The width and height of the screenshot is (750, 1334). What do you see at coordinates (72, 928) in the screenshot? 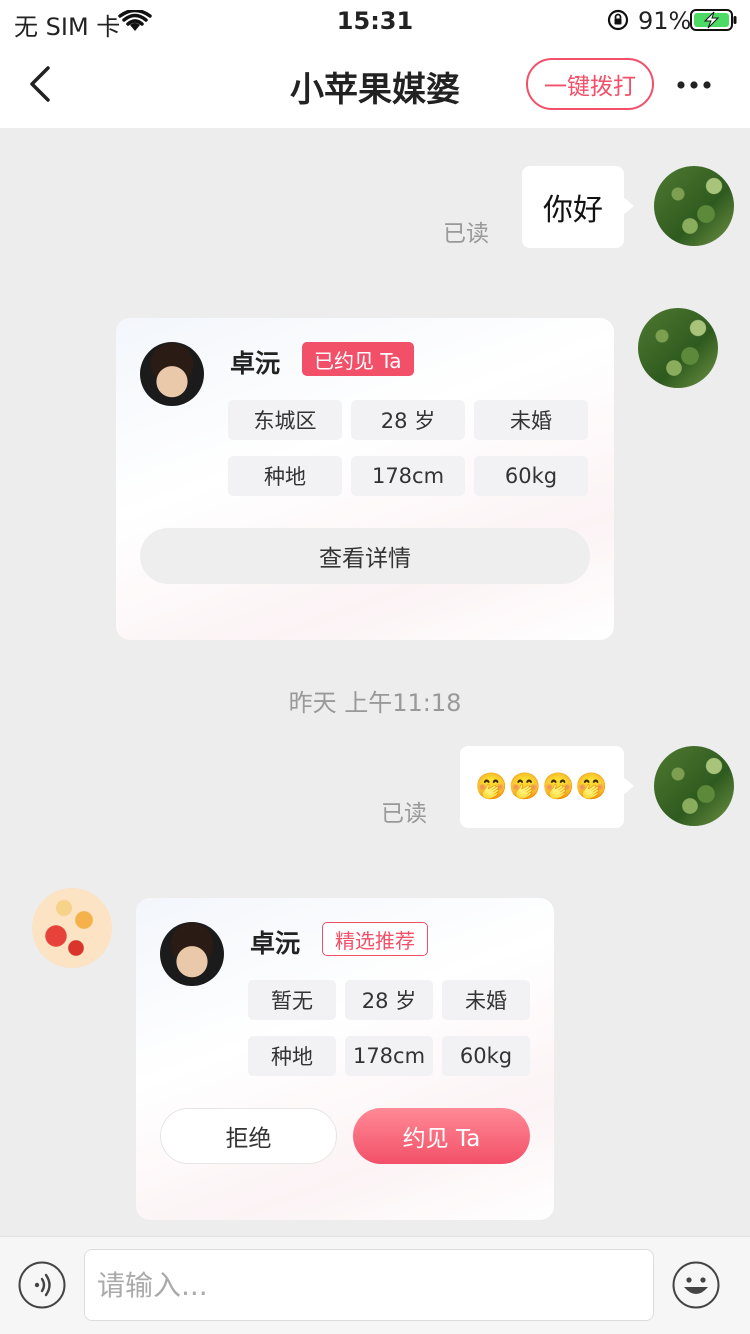
I see `matchmaker-avatar` at bounding box center [72, 928].